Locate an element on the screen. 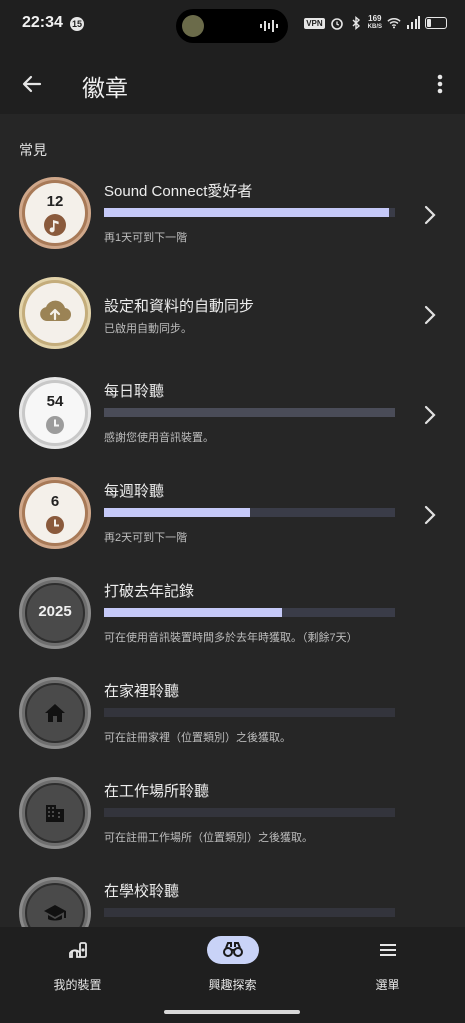 The width and height of the screenshot is (465, 1023). audio-wave-icon is located at coordinates (269, 26).